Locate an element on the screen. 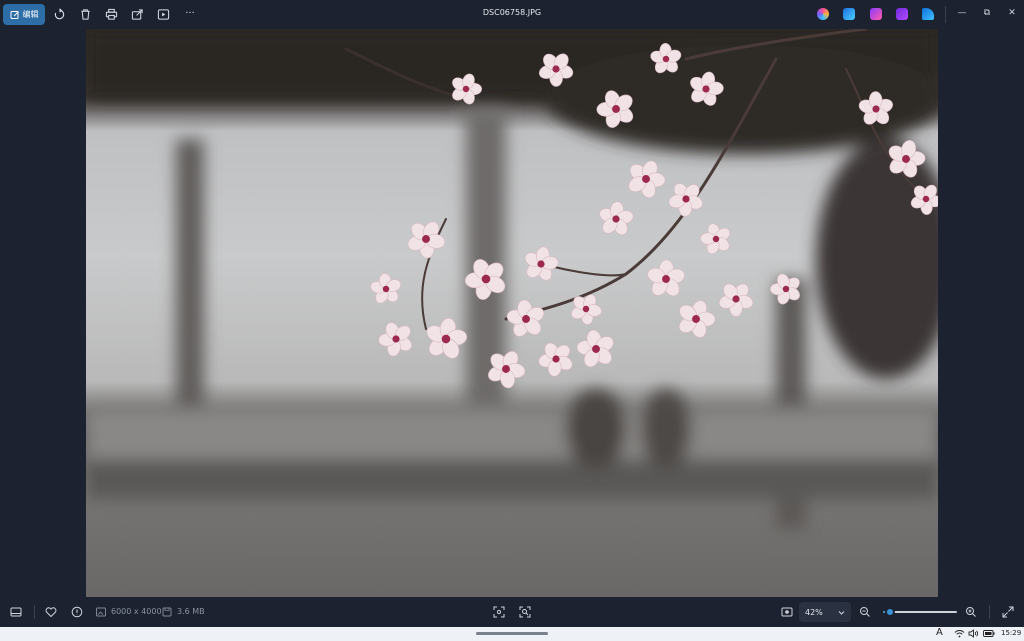 This screenshot has height=641, width=1024. print-button is located at coordinates (111, 14).